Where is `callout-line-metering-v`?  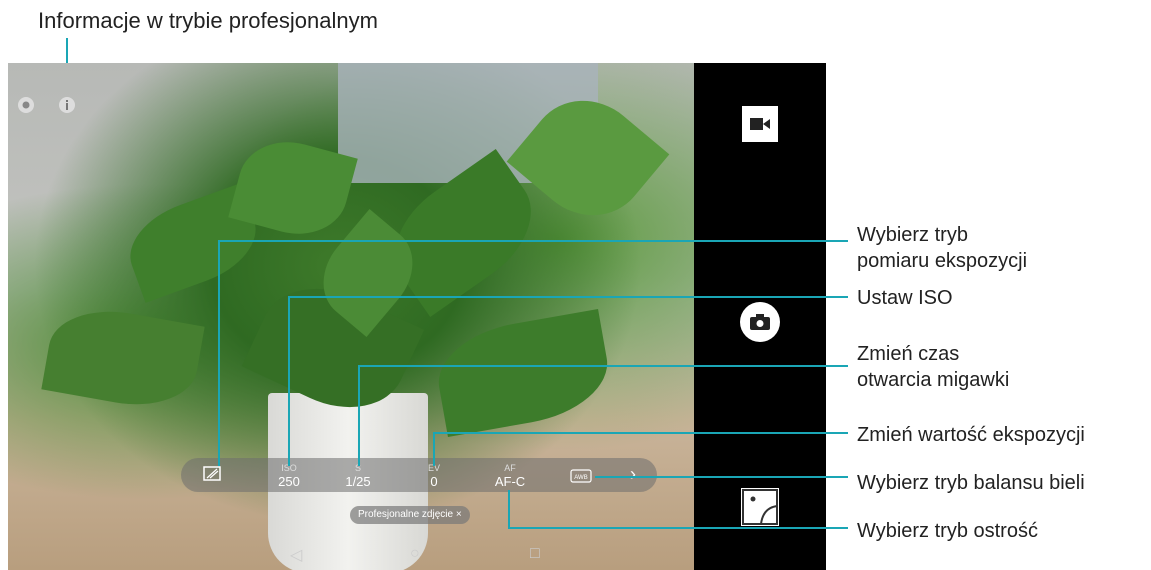 callout-line-metering-v is located at coordinates (219, 353).